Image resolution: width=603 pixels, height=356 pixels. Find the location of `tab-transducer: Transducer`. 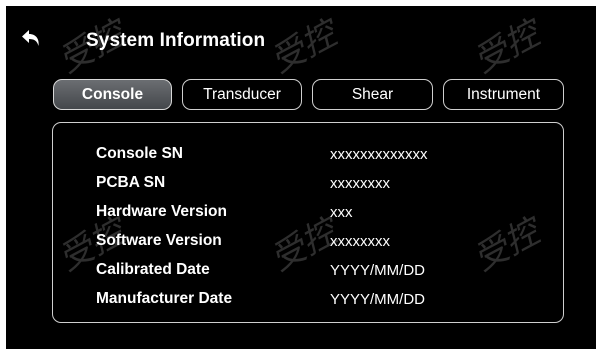

tab-transducer: Transducer is located at coordinates (242, 94).